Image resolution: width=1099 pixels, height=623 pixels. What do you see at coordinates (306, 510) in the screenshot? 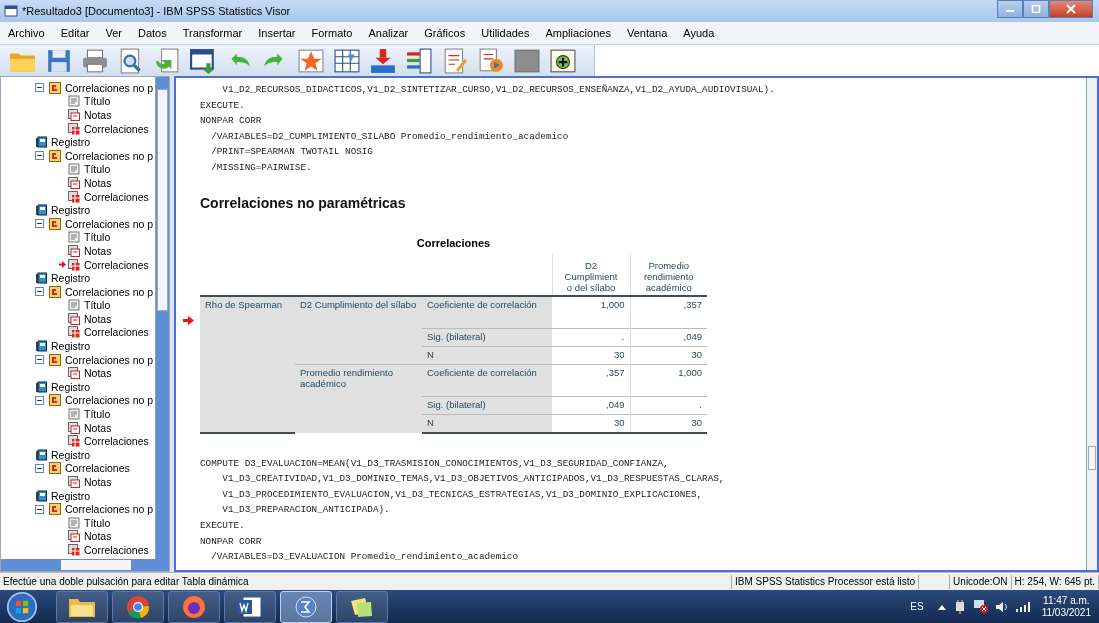
I see `syntax-line: V1_D3_PREPARACION_ANTICIPADA).` at bounding box center [306, 510].